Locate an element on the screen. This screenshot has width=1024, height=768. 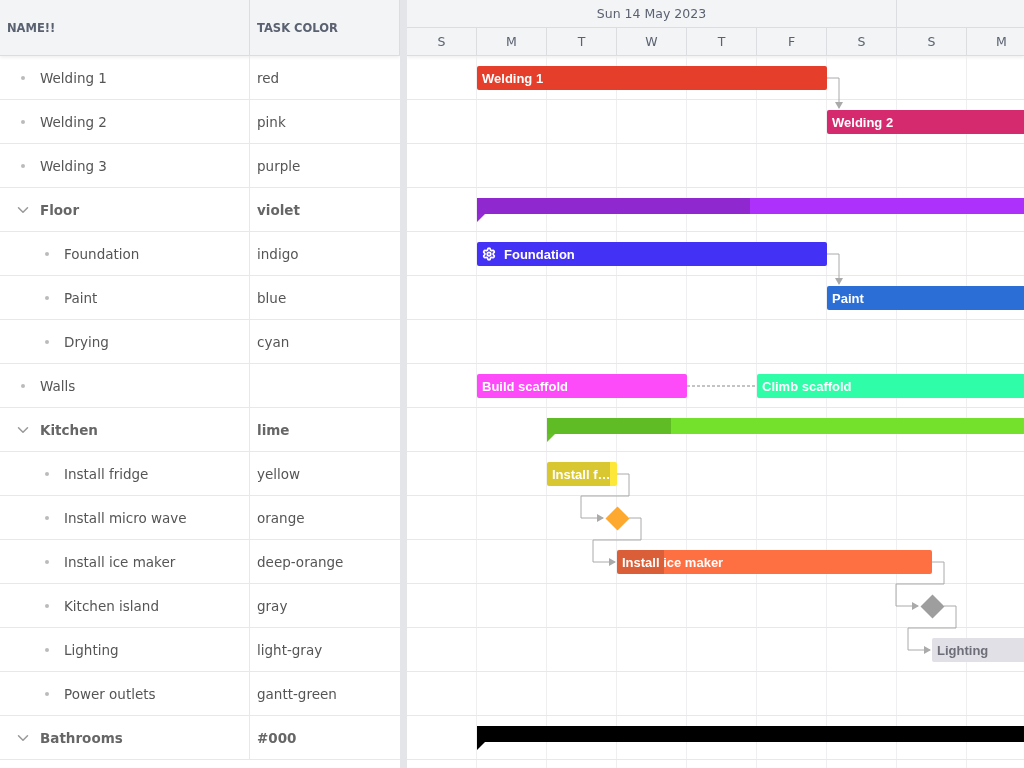
task-name: Walls is located at coordinates (58, 385).